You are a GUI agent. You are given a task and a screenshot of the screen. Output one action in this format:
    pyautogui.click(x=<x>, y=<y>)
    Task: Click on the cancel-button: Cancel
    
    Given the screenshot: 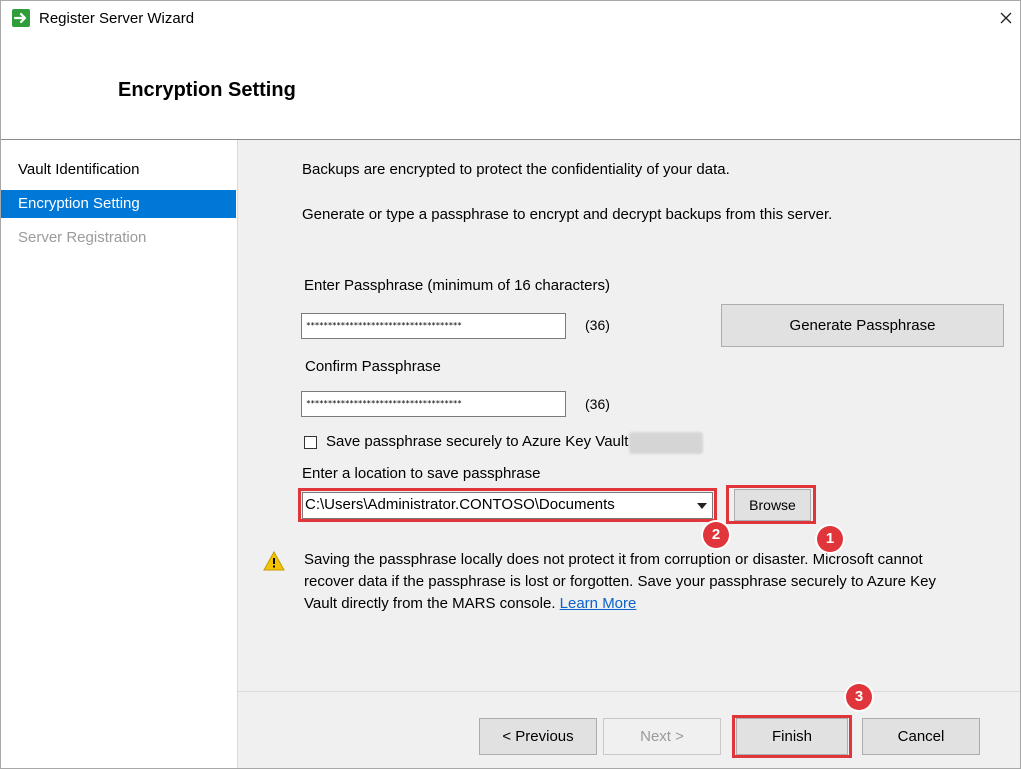 What is the action you would take?
    pyautogui.click(x=921, y=736)
    